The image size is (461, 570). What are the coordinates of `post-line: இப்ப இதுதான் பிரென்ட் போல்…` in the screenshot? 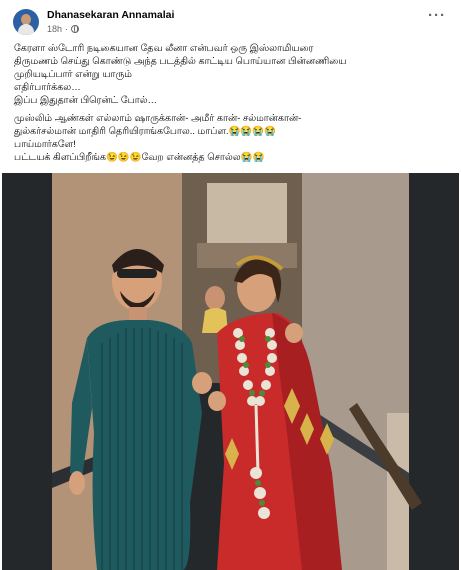 It's located at (86, 100).